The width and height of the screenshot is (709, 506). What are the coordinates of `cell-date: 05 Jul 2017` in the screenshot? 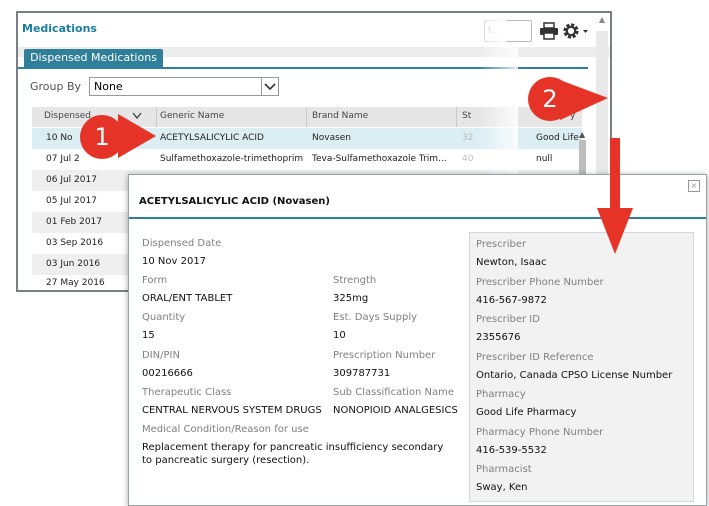 It's located at (71, 201).